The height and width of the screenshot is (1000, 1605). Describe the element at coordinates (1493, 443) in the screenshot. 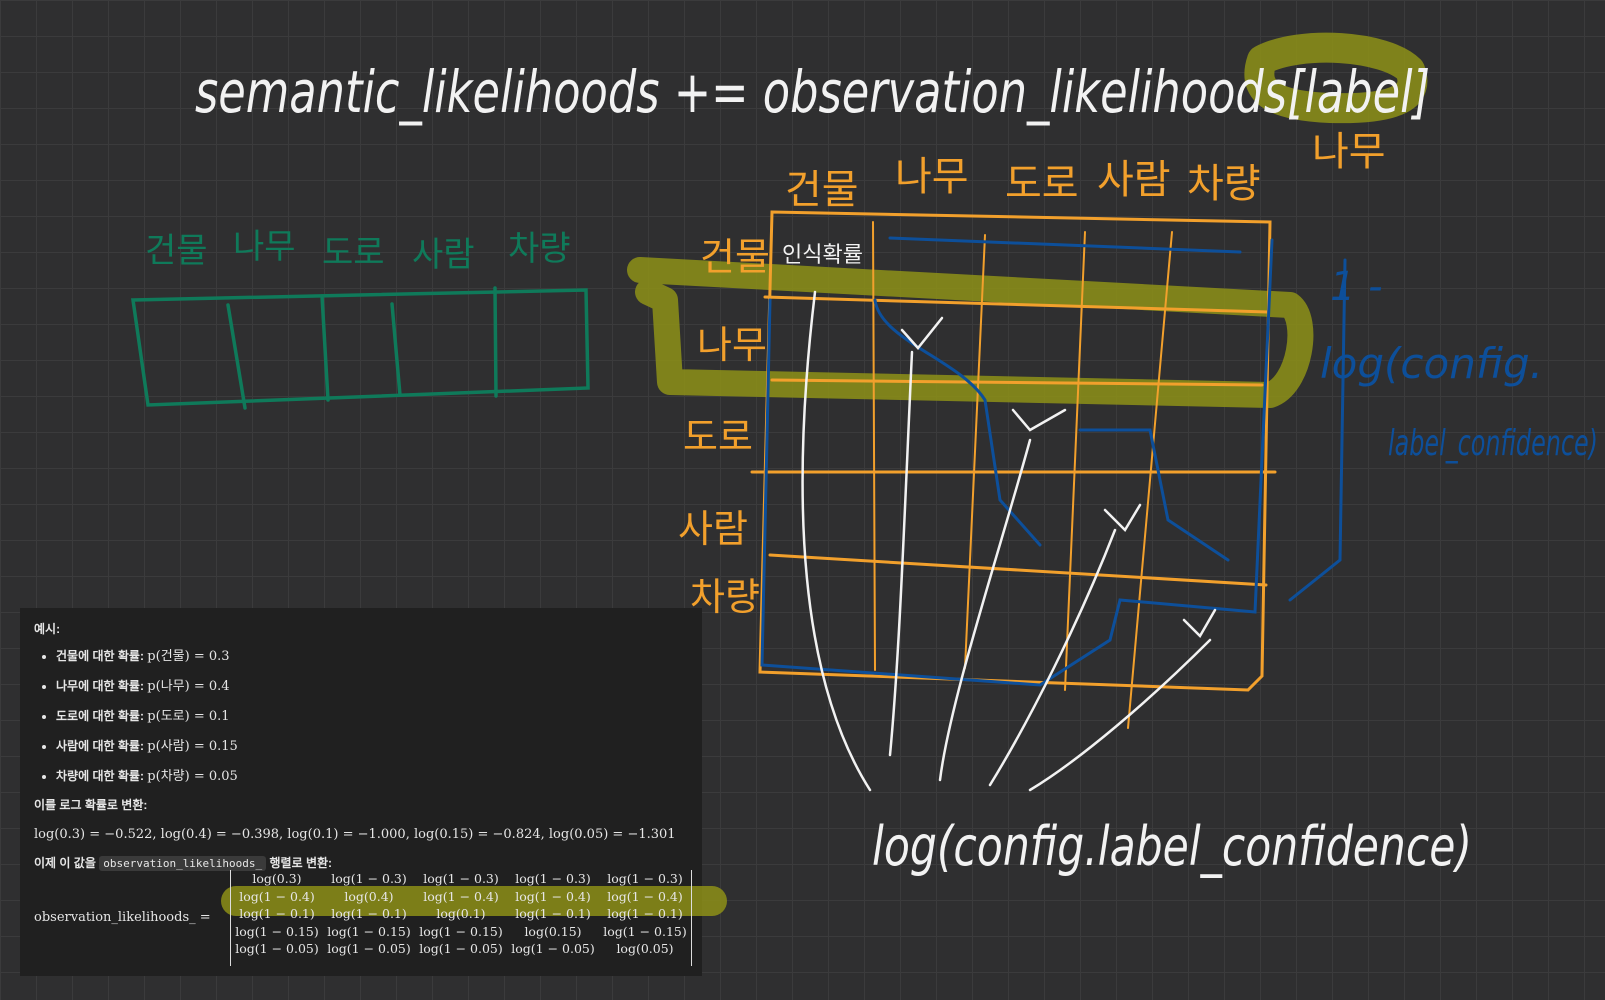

I see `right-note-3: label_confidence)` at that location.